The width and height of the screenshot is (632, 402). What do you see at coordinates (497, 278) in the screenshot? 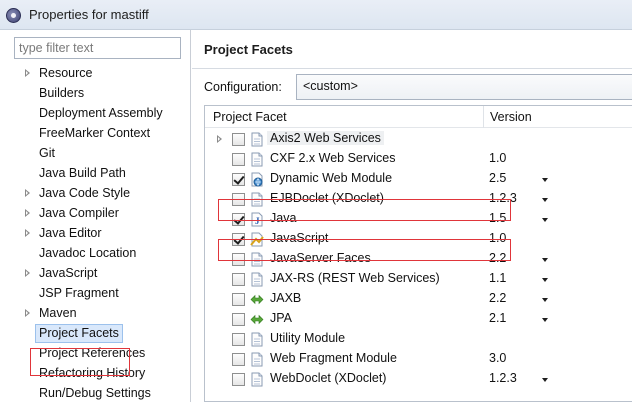
I see `facet-version: 1.1` at bounding box center [497, 278].